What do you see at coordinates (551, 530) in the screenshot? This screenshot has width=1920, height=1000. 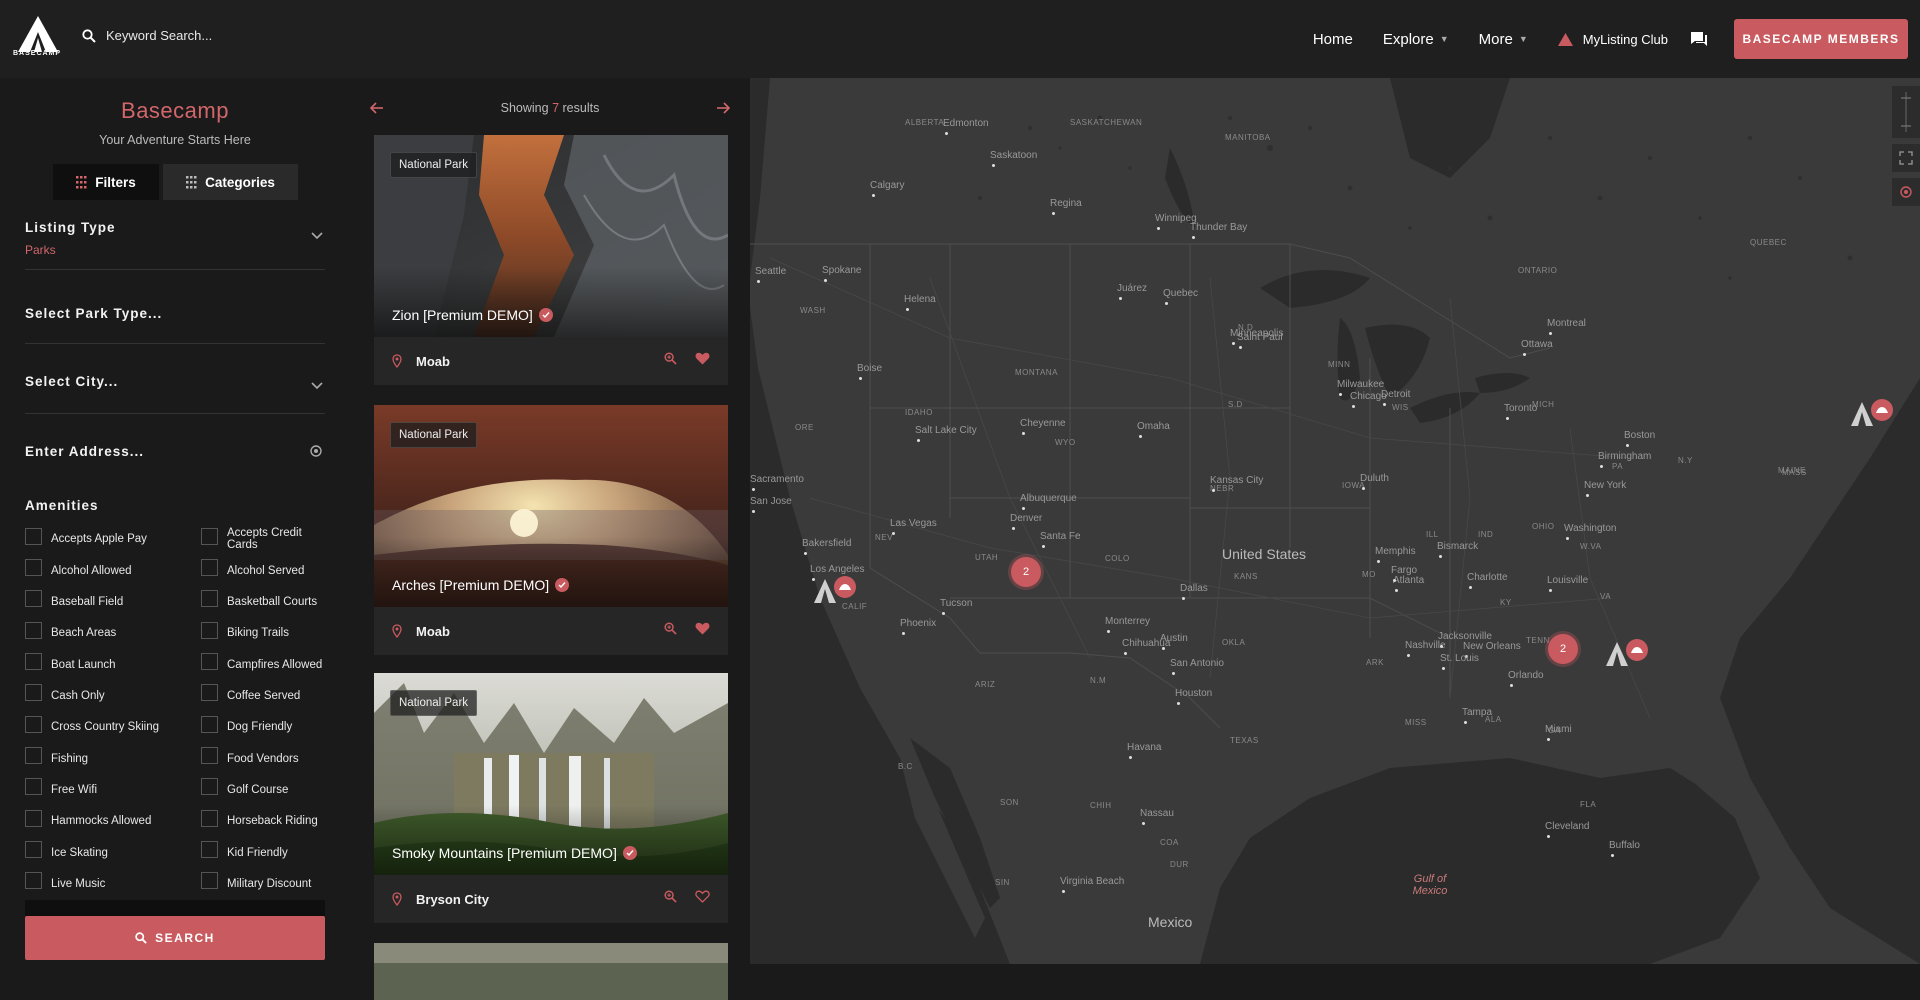 I see `listing-card: National Park Arches [Premium DEMO] Moab` at bounding box center [551, 530].